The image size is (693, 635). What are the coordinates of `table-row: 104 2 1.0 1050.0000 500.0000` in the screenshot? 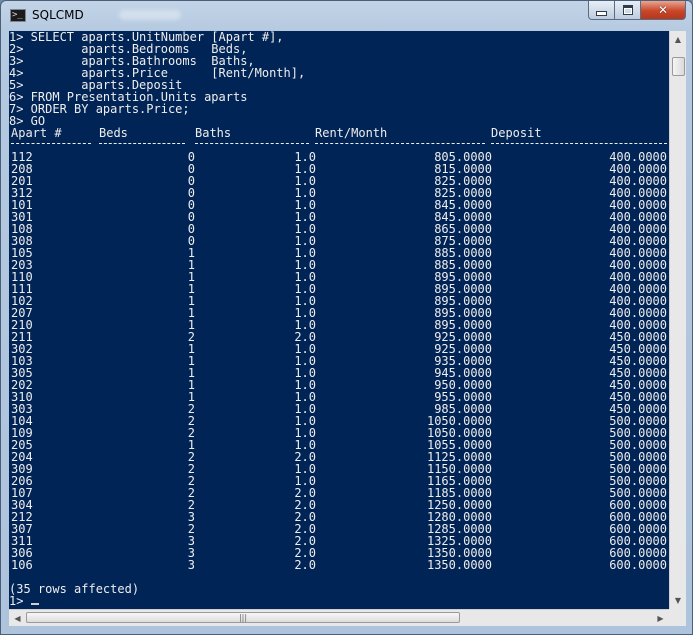 It's located at (339, 421).